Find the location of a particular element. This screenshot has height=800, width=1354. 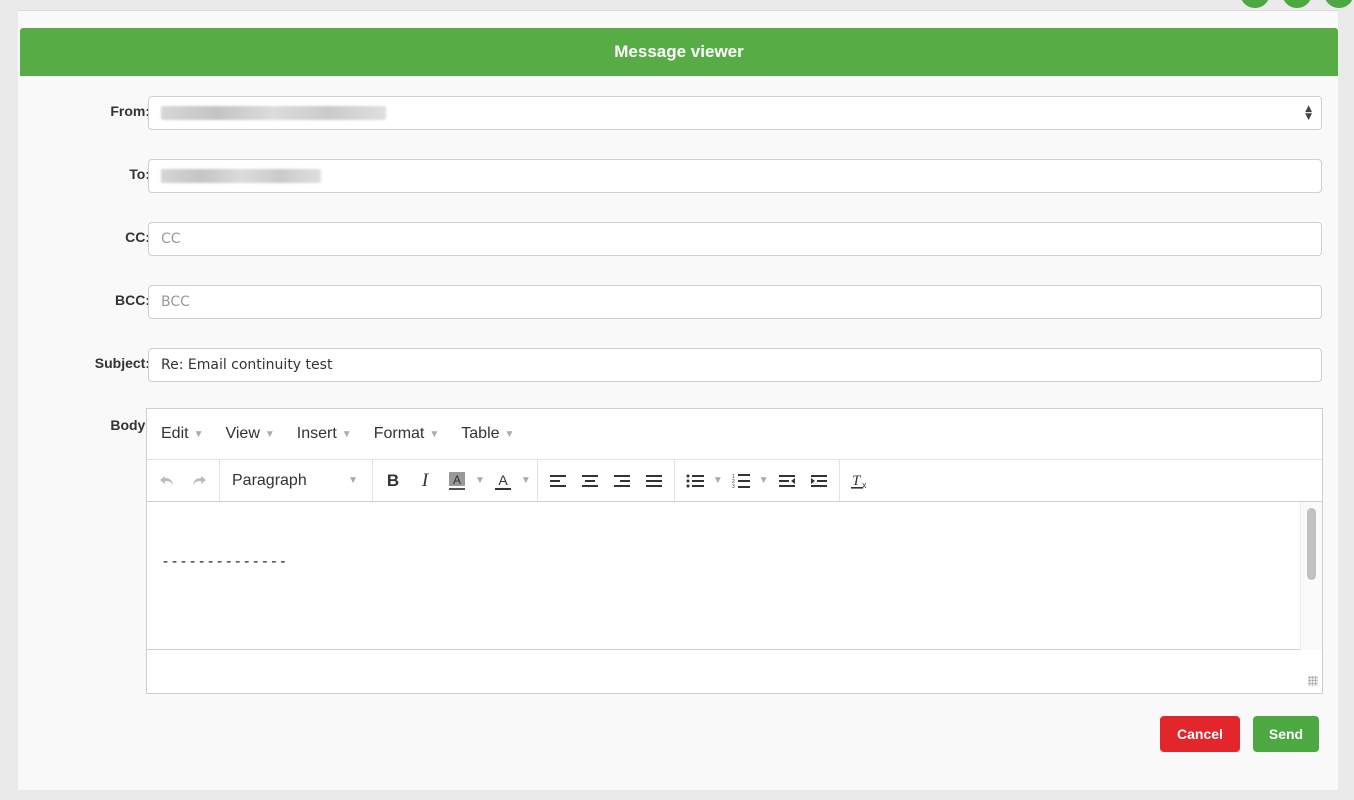

background-color-icon: A is located at coordinates (457, 481).